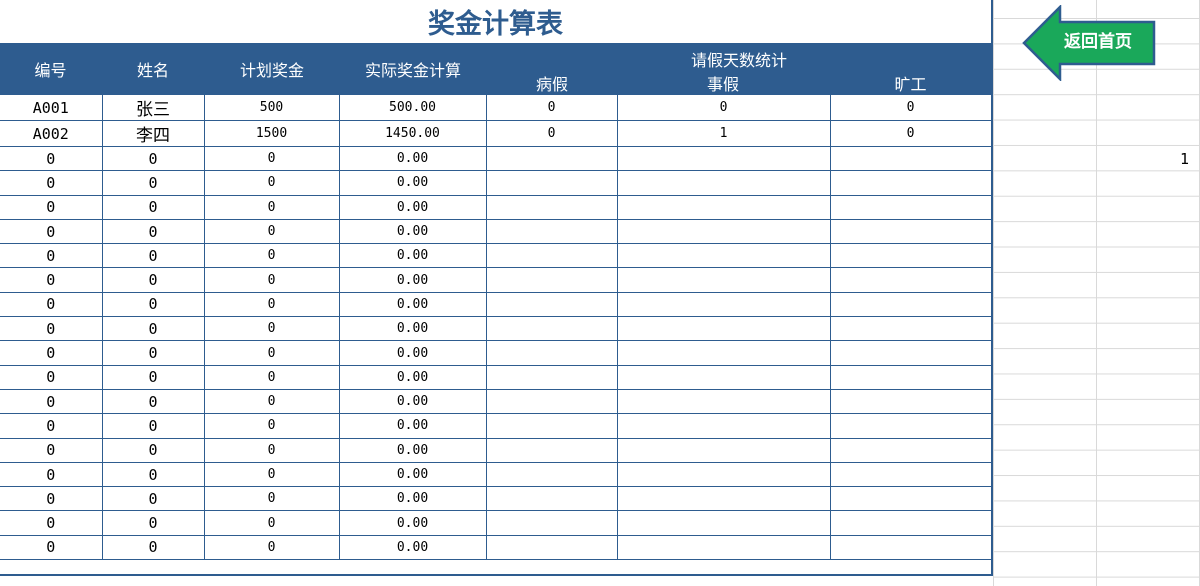 The width and height of the screenshot is (1200, 586). What do you see at coordinates (1092, 43) in the screenshot?
I see `back-to-home-button: 返回首页` at bounding box center [1092, 43].